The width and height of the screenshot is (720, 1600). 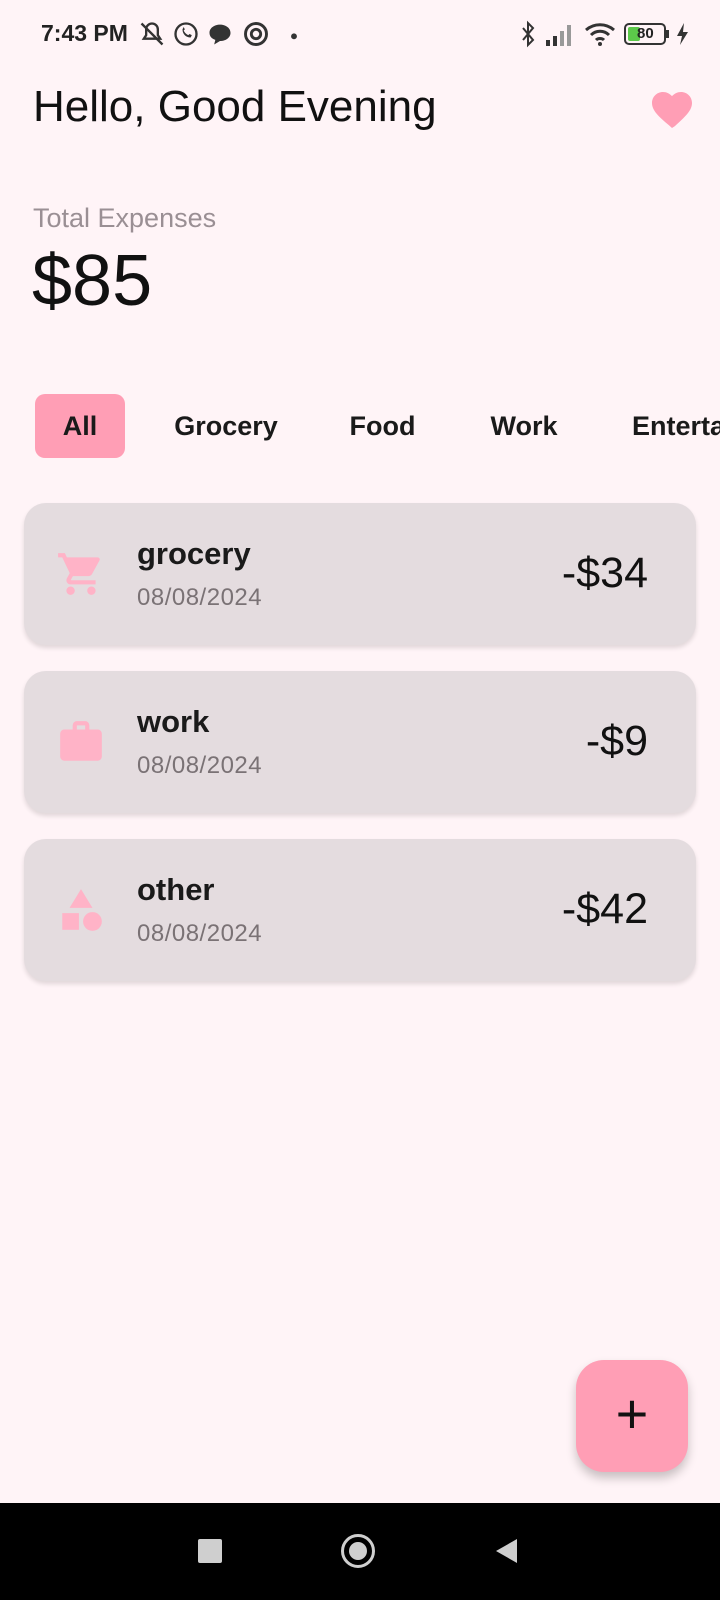 I want to click on shapes-icon, so click(x=82, y=910).